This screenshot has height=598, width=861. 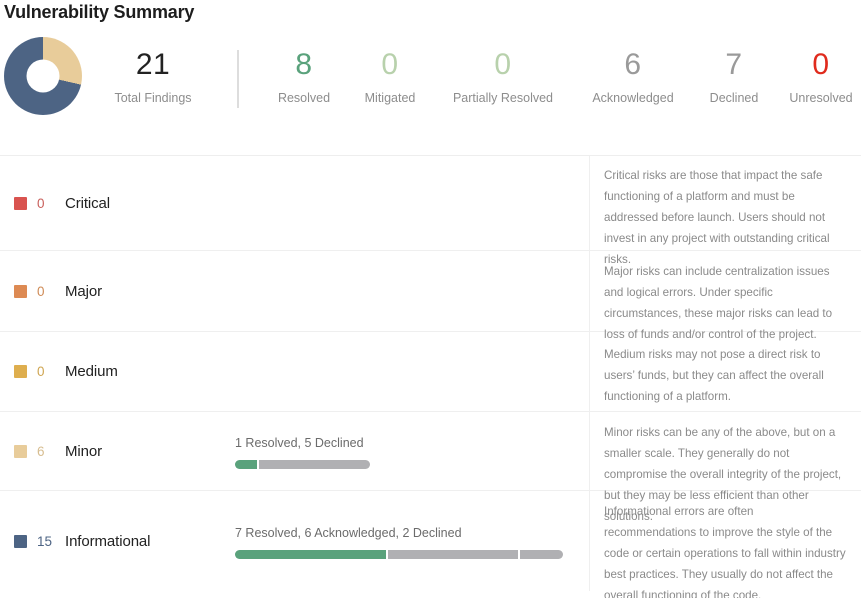 What do you see at coordinates (734, 64) in the screenshot?
I see `stat-declined-value: 7` at bounding box center [734, 64].